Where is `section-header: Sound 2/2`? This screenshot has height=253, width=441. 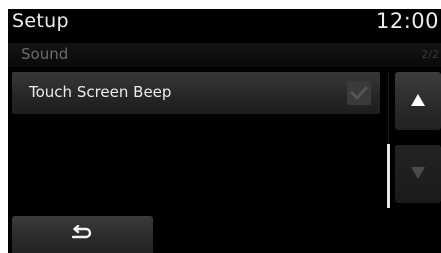
section-header: Sound 2/2 is located at coordinates (224, 55).